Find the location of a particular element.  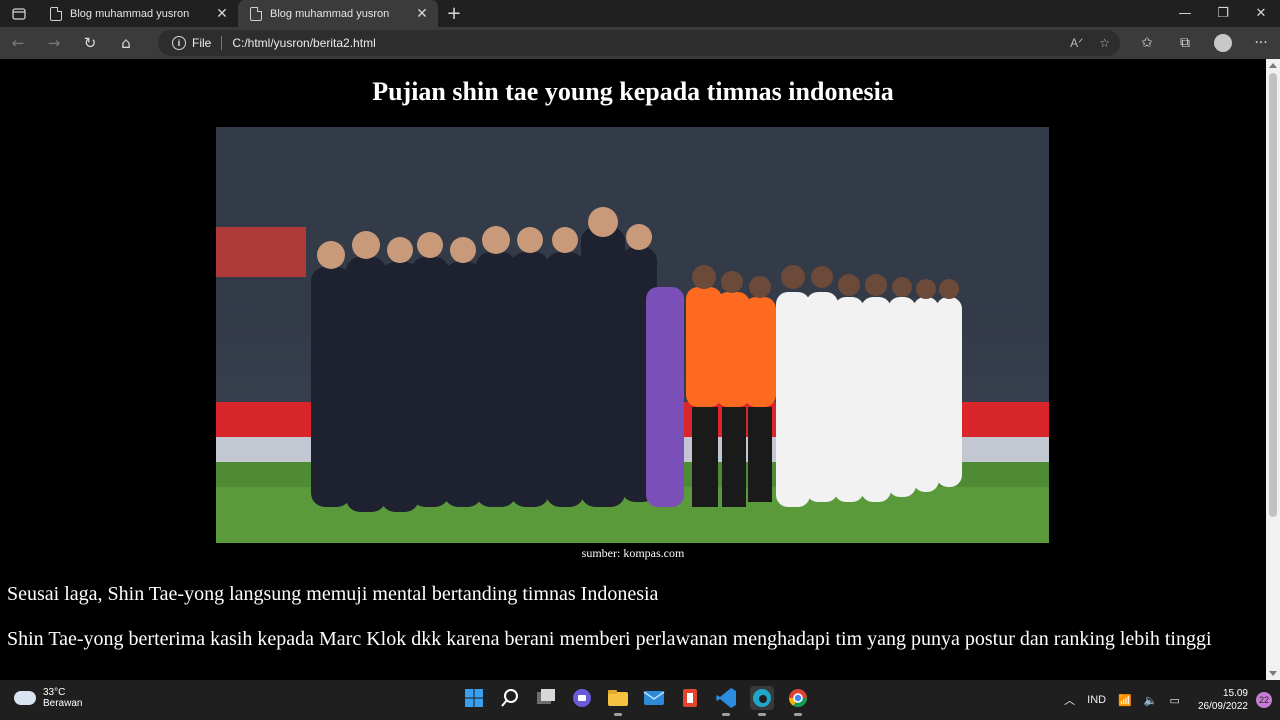

date: 26/09/2022 is located at coordinates (1222, 706).